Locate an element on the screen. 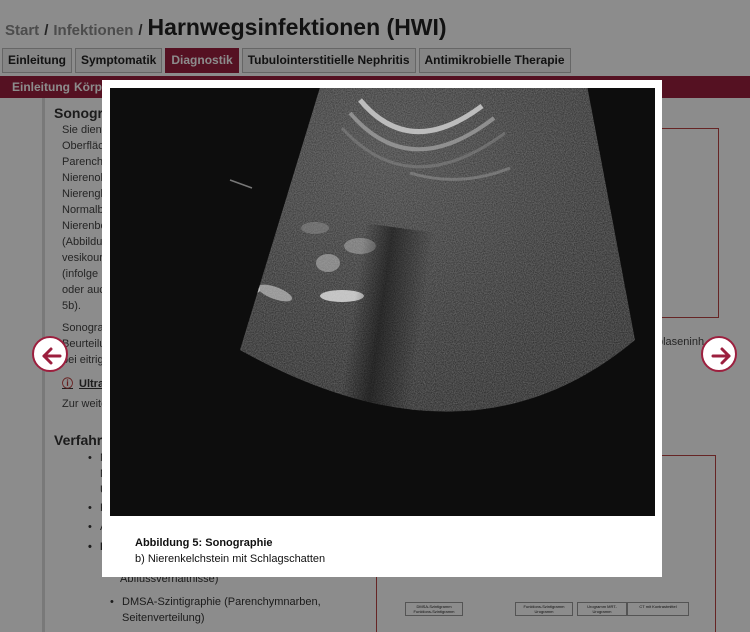  arrow-right-icon is located at coordinates (721, 356).